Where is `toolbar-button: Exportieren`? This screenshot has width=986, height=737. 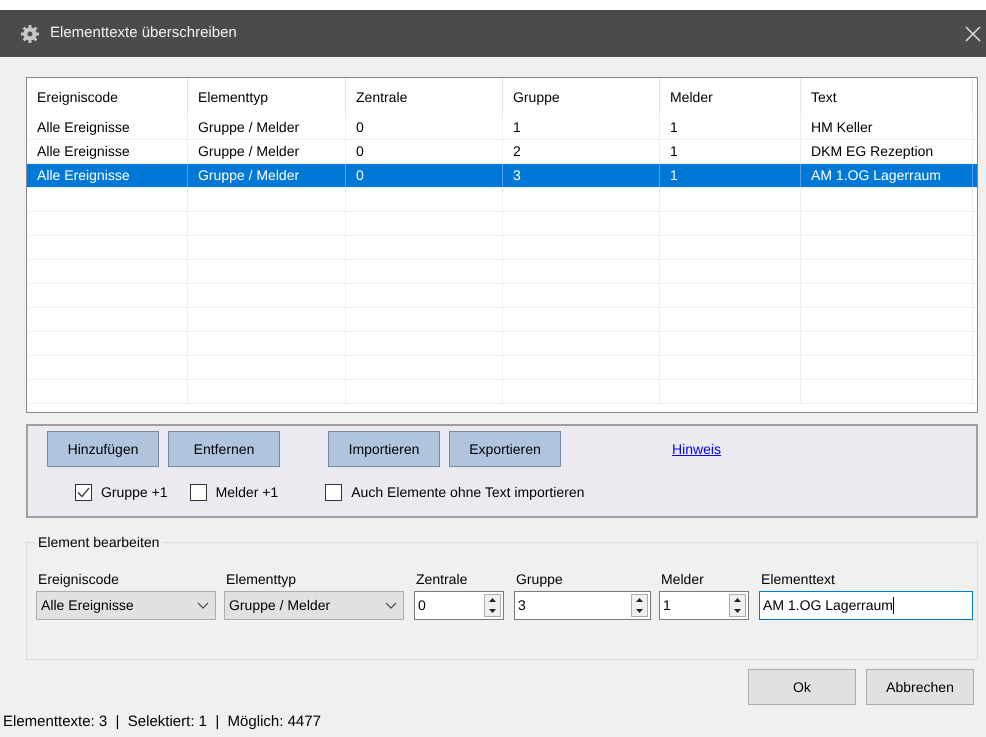
toolbar-button: Exportieren is located at coordinates (505, 449).